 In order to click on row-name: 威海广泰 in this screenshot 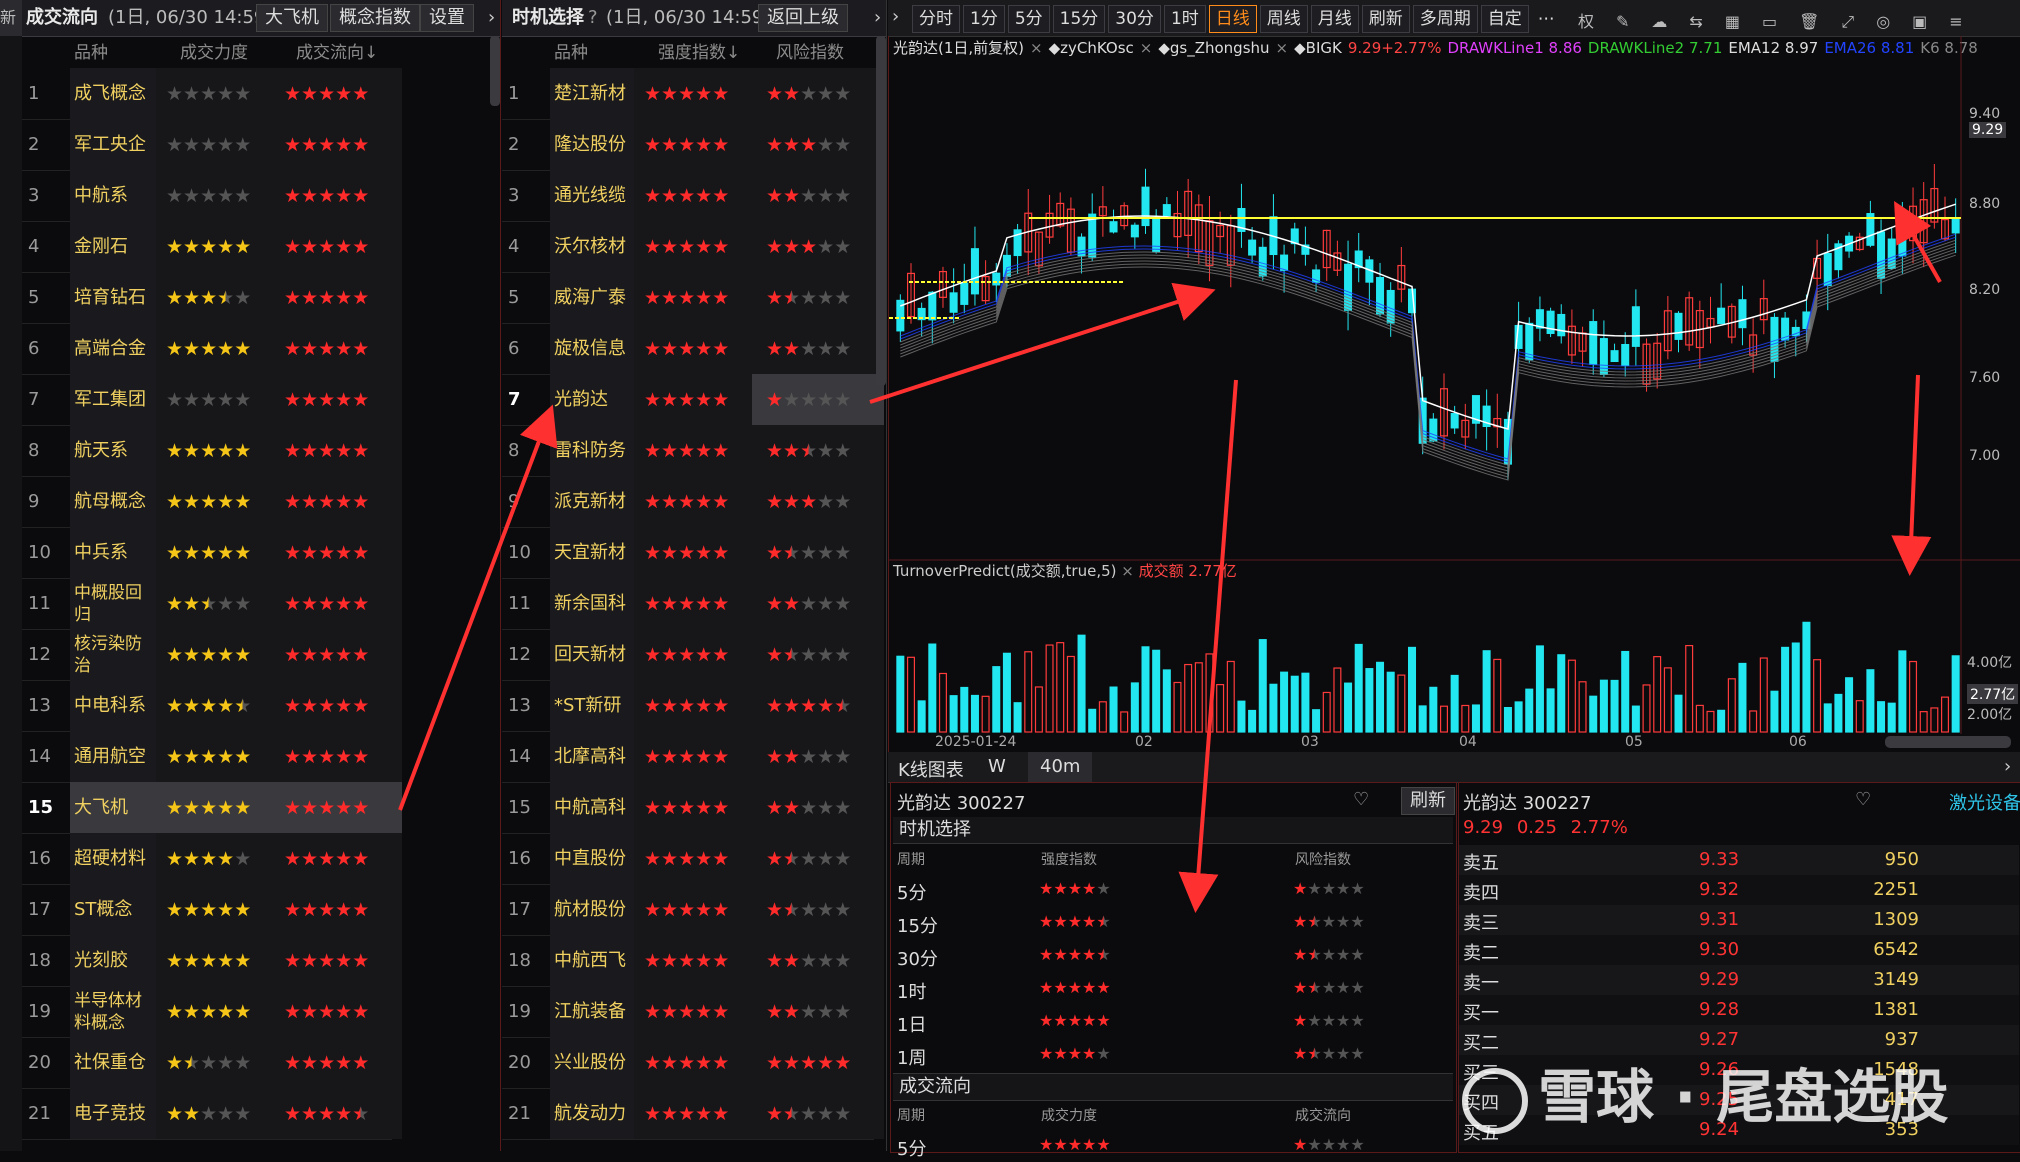, I will do `click(593, 297)`.